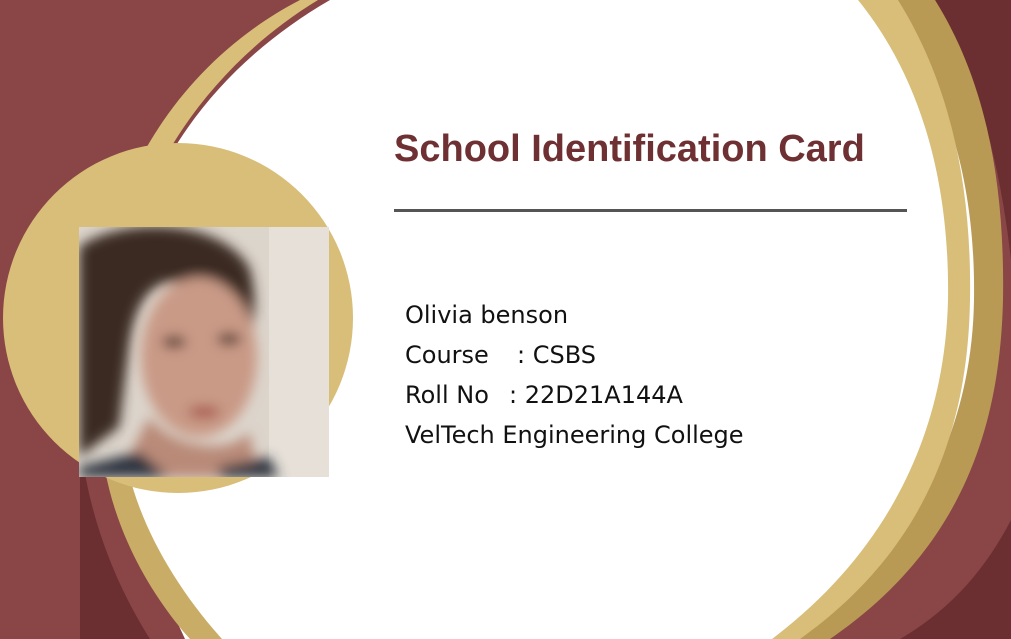 Image resolution: width=1011 pixels, height=639 pixels. I want to click on student-photo-icon, so click(204, 352).